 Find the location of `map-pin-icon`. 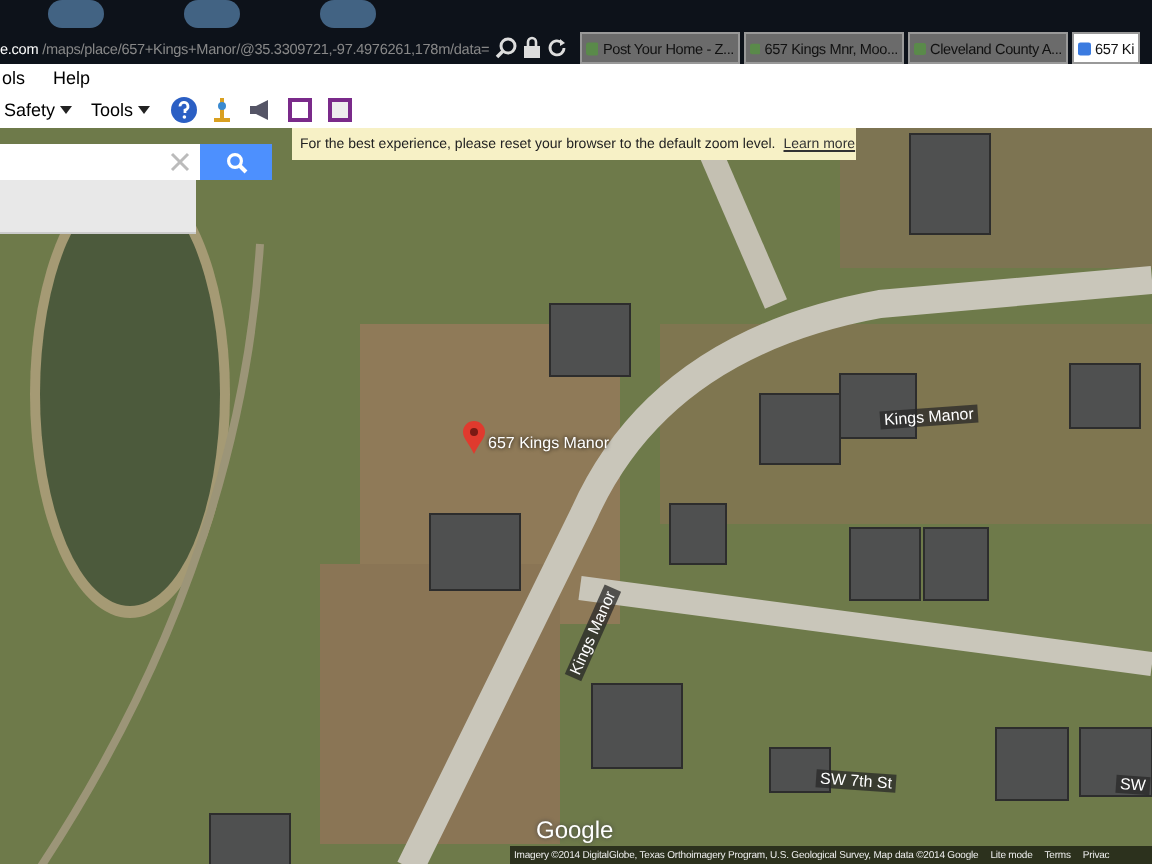

map-pin-icon is located at coordinates (474, 438).